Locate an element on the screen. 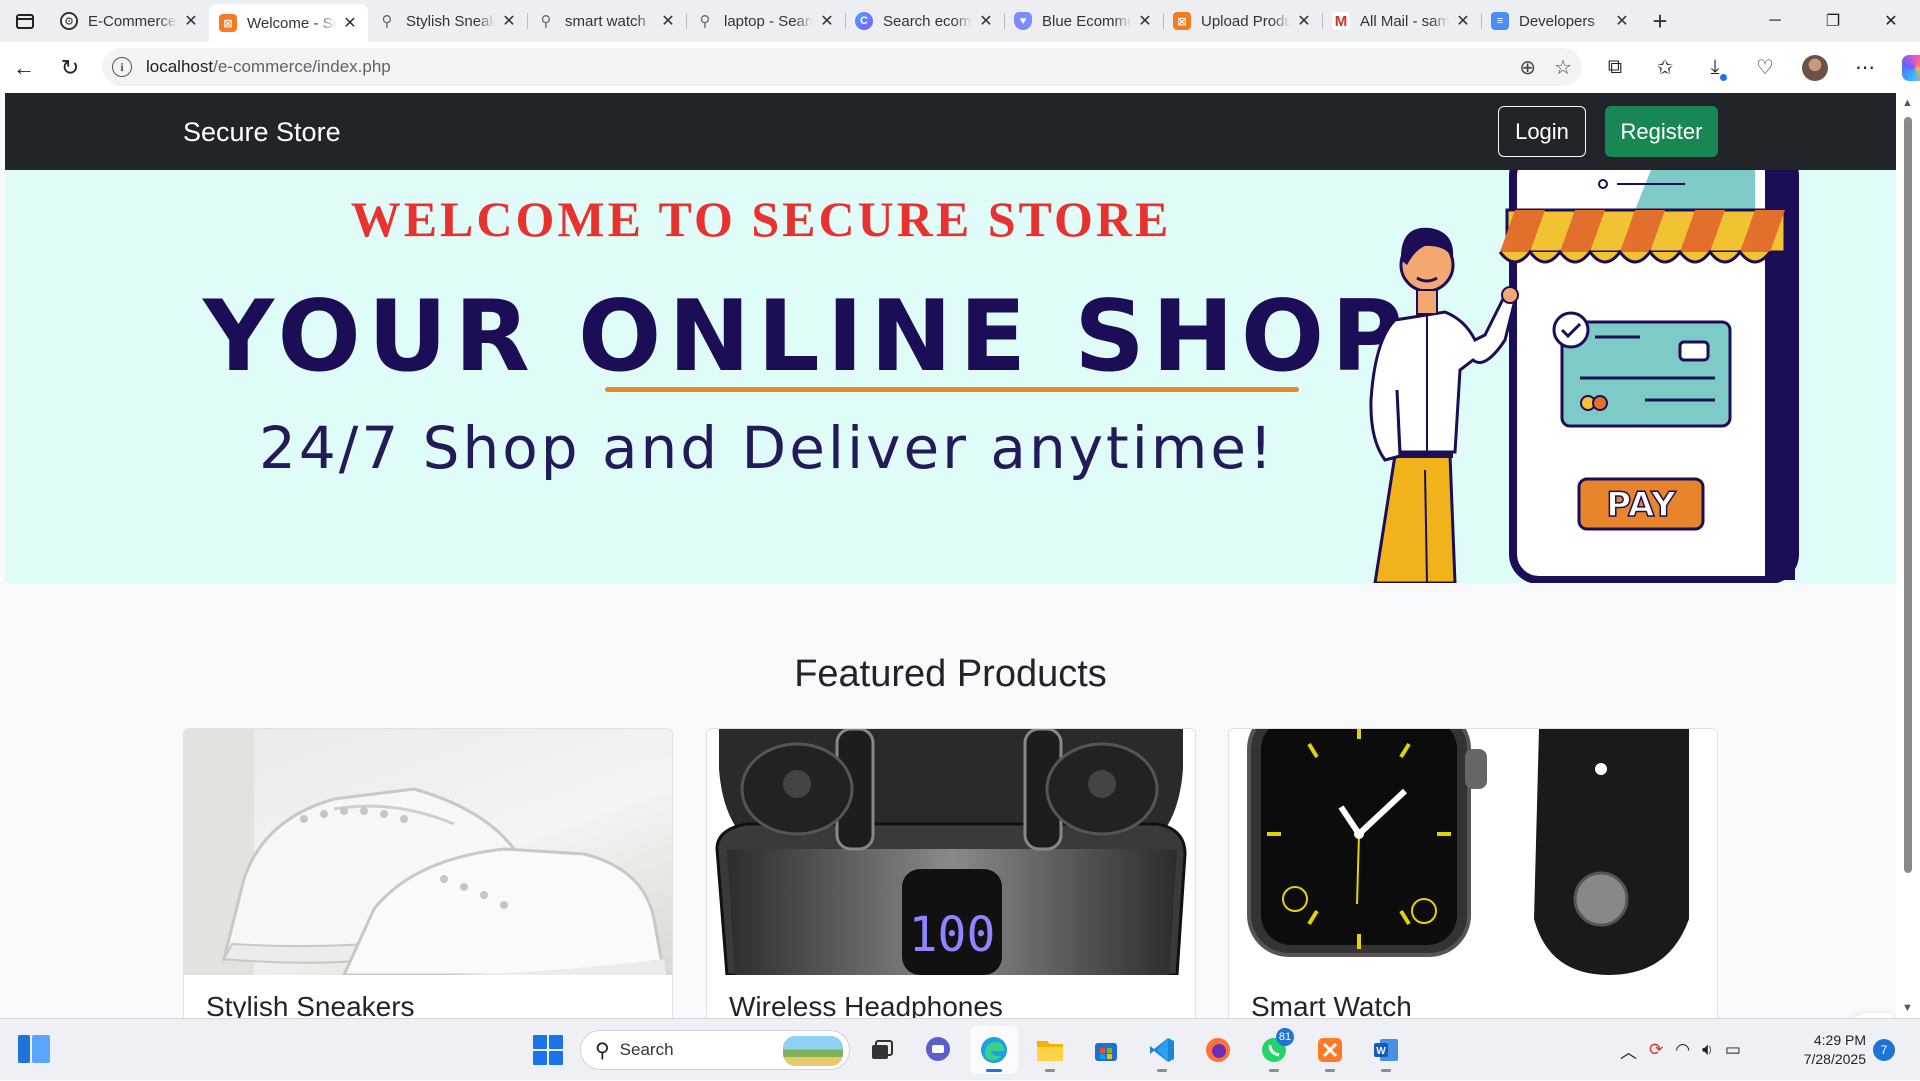 The width and height of the screenshot is (1920, 1081). reload-icon: ↻ is located at coordinates (70, 67).